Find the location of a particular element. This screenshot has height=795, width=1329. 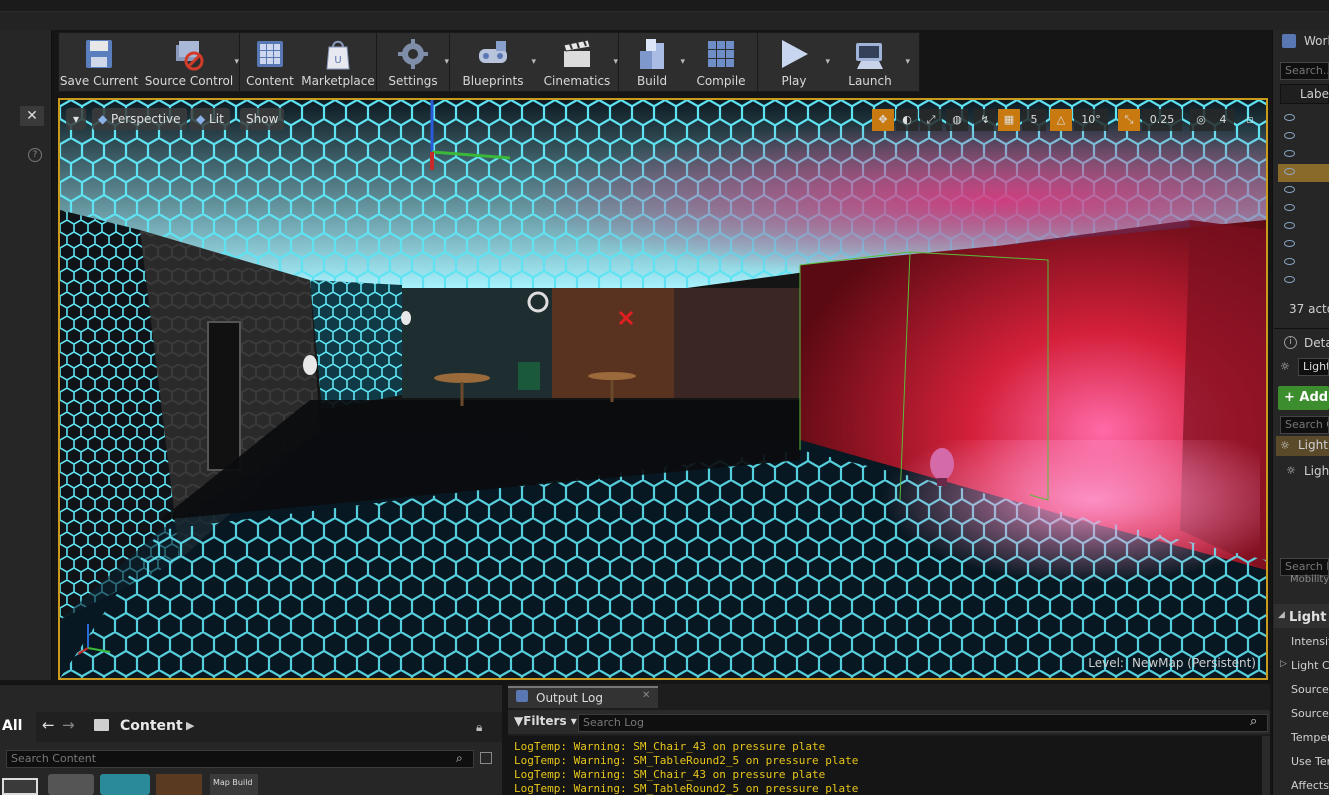

filters-label: Filters is located at coordinates (545, 721).